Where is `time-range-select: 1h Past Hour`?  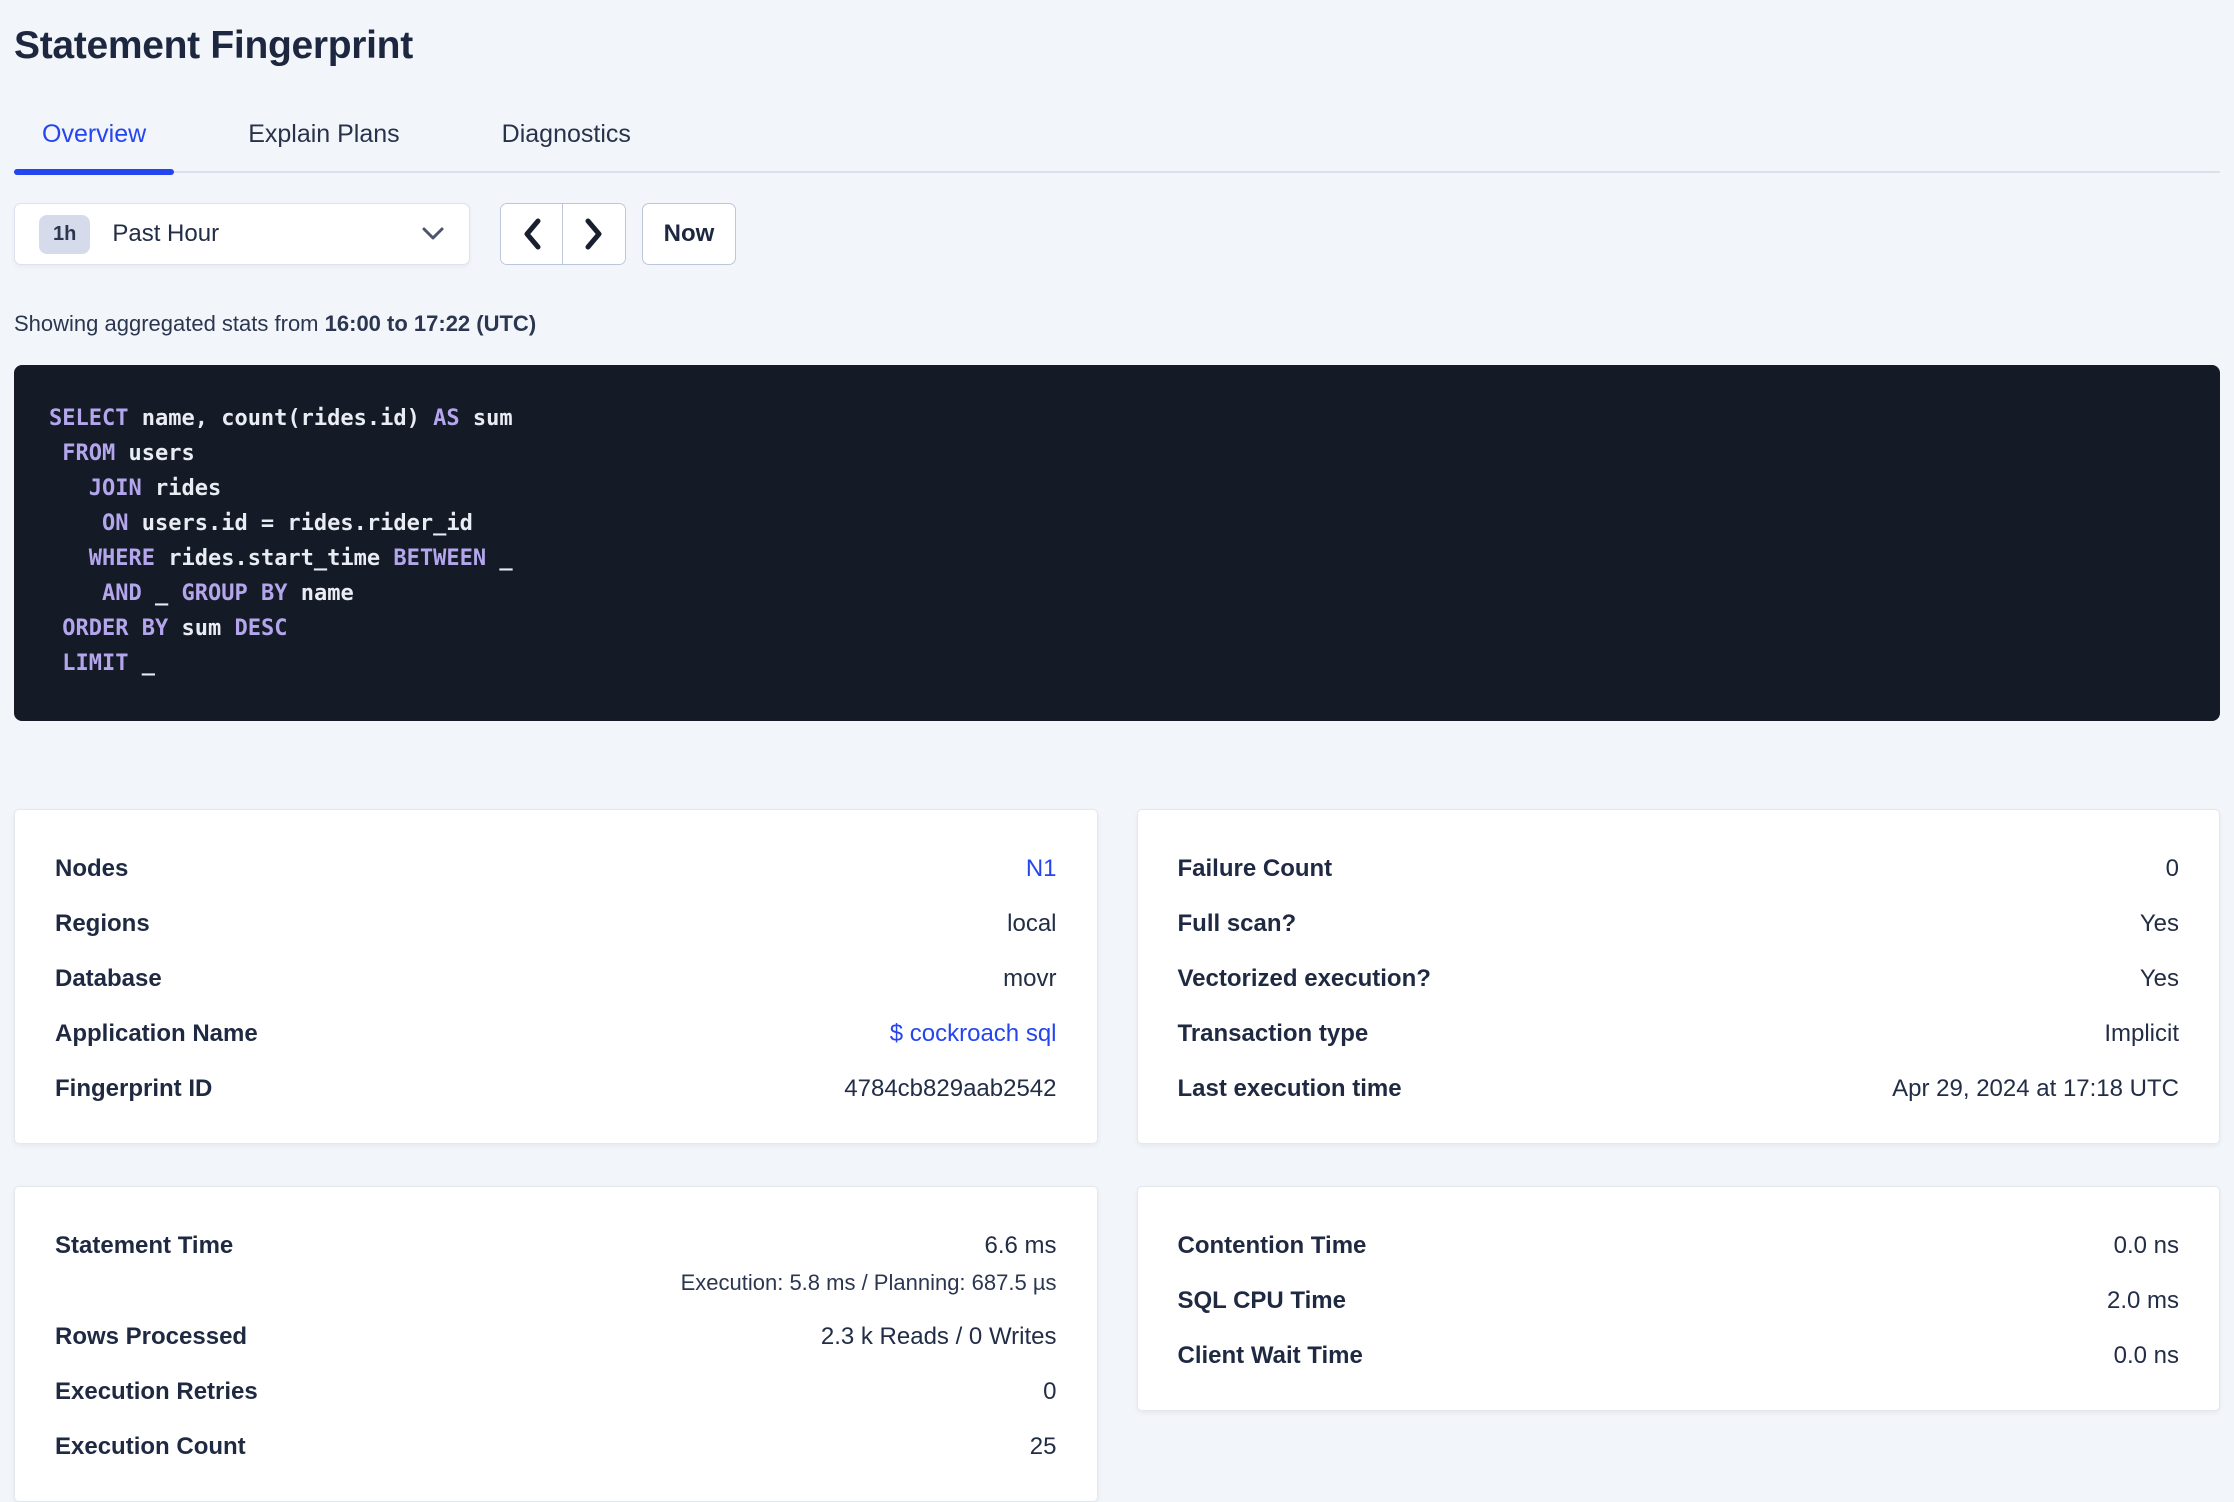
time-range-select: 1h Past Hour is located at coordinates (242, 234).